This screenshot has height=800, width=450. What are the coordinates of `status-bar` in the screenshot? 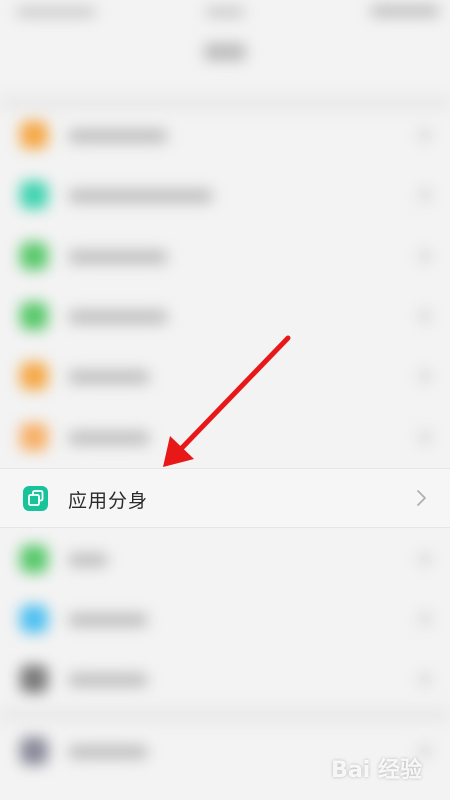 It's located at (225, 13).